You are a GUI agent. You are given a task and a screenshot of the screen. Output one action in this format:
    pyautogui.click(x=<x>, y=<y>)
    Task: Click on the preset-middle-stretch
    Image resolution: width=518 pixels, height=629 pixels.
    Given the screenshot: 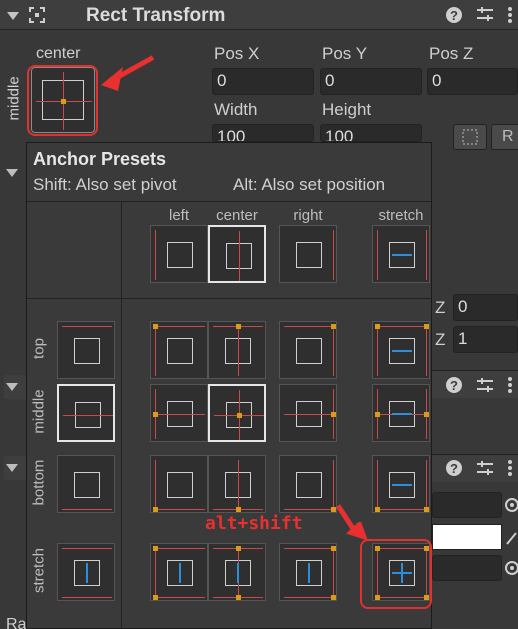 What is the action you would take?
    pyautogui.click(x=401, y=413)
    